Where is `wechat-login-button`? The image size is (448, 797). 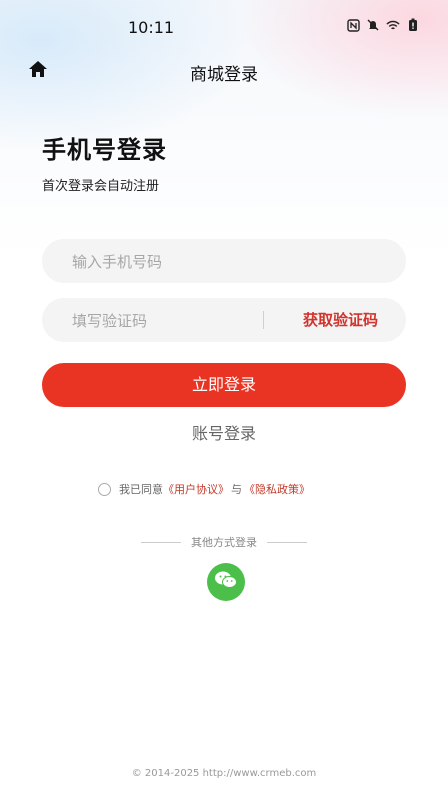
wechat-login-button is located at coordinates (226, 582).